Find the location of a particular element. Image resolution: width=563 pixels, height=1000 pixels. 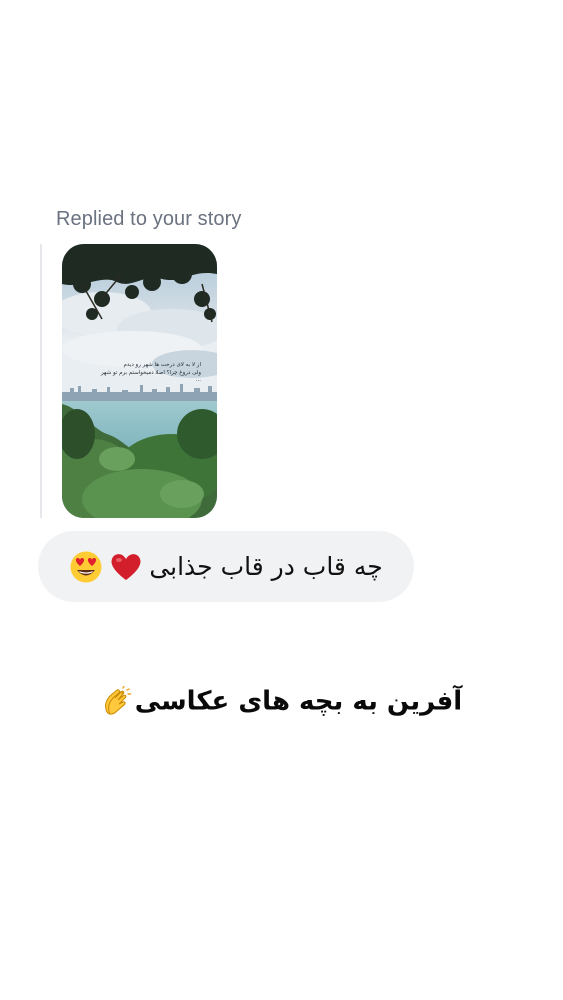

caption-text: آفرین به بچه های عکاسی is located at coordinates (281, 702).